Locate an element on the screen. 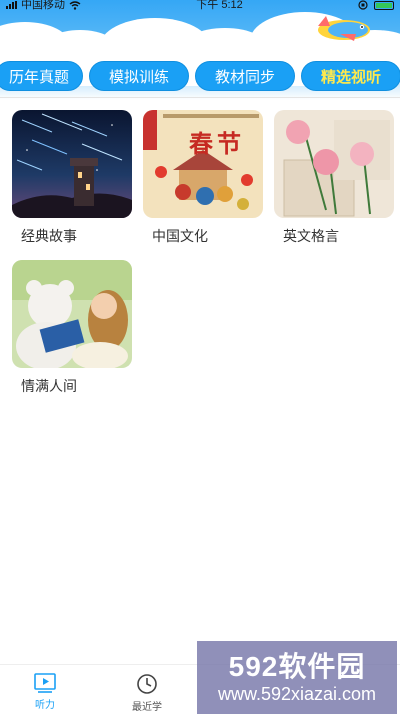  wifi-icon is located at coordinates (75, 5).